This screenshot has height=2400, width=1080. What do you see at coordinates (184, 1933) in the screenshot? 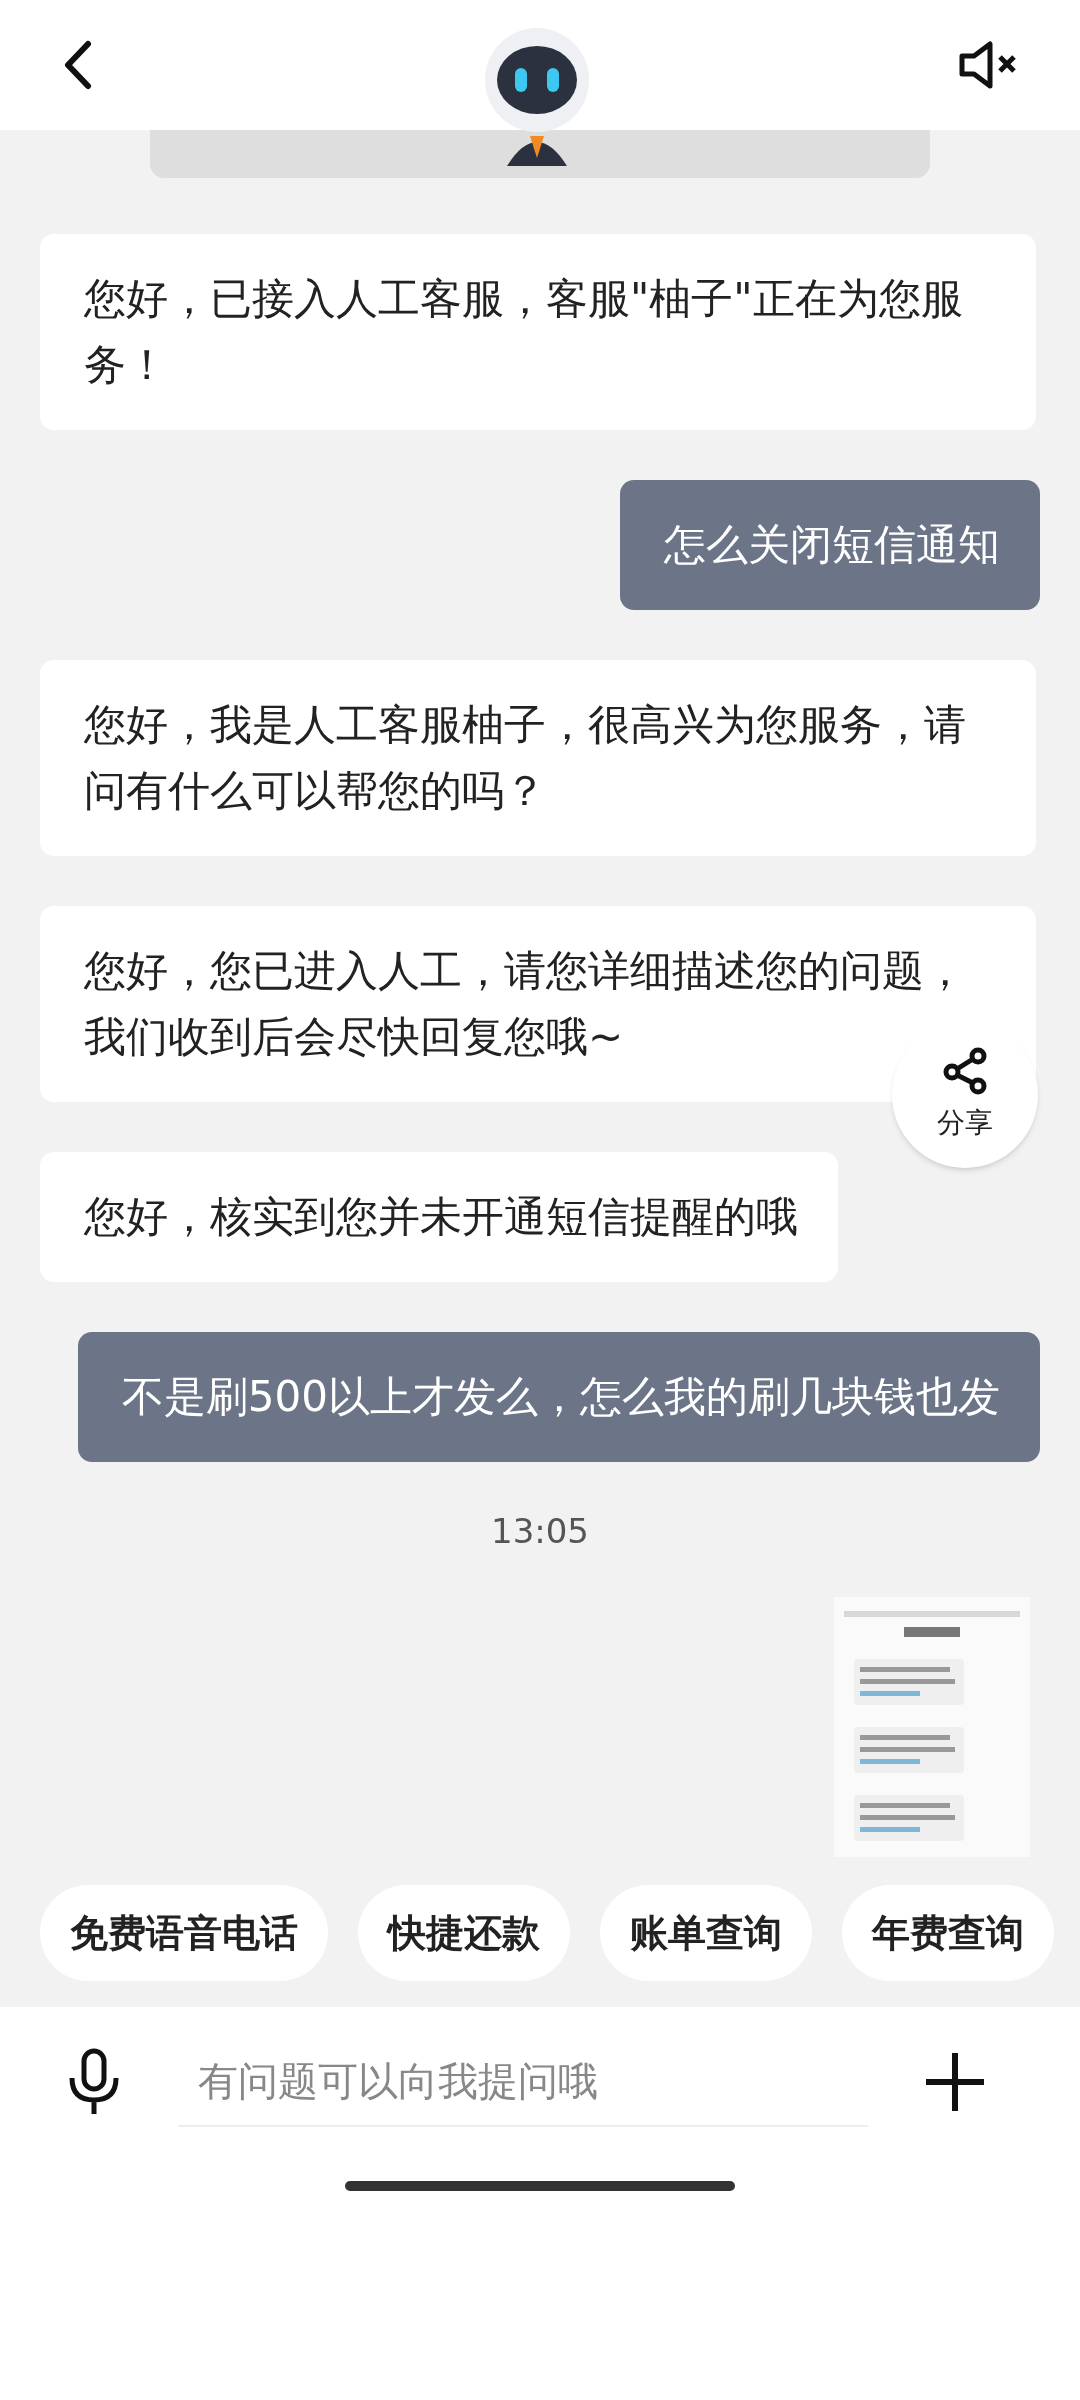
I see `quick-action-chip: 免费语音电话` at bounding box center [184, 1933].